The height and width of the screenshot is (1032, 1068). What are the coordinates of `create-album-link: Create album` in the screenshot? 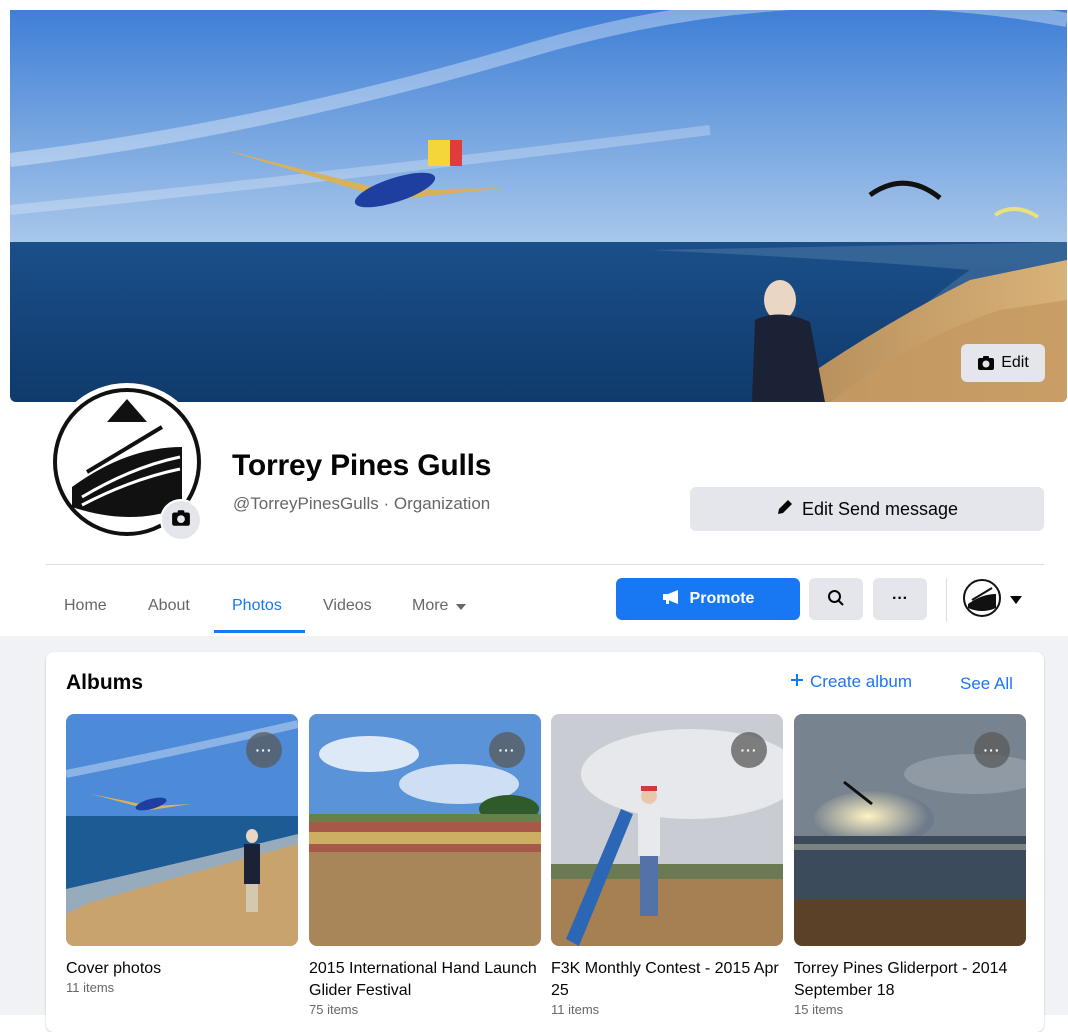 It's located at (851, 682).